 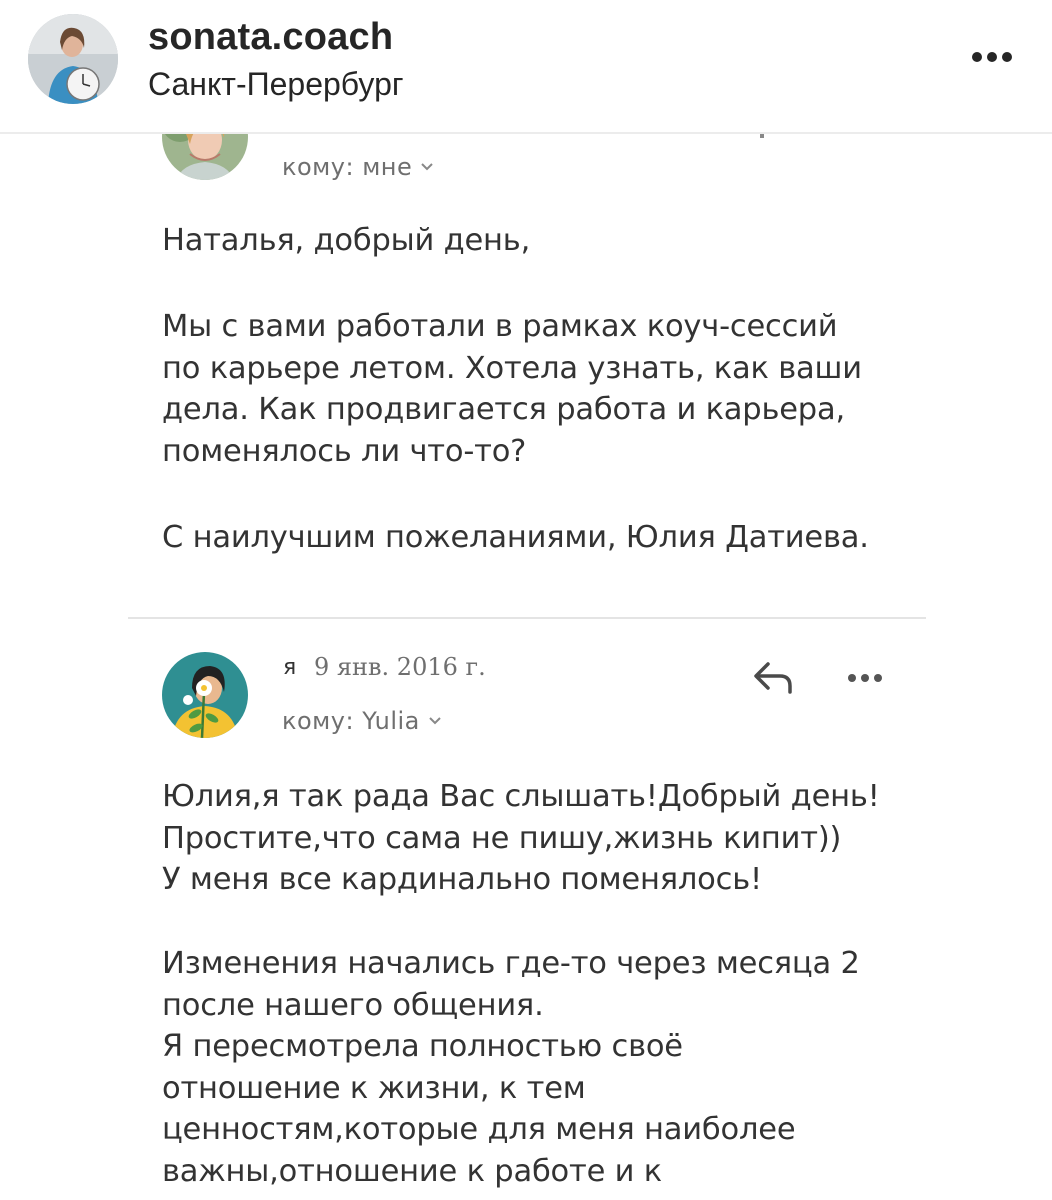 What do you see at coordinates (515, 537) in the screenshot?
I see `message-signature: С наилучшим пожеланиями, Юлия Датиева.` at bounding box center [515, 537].